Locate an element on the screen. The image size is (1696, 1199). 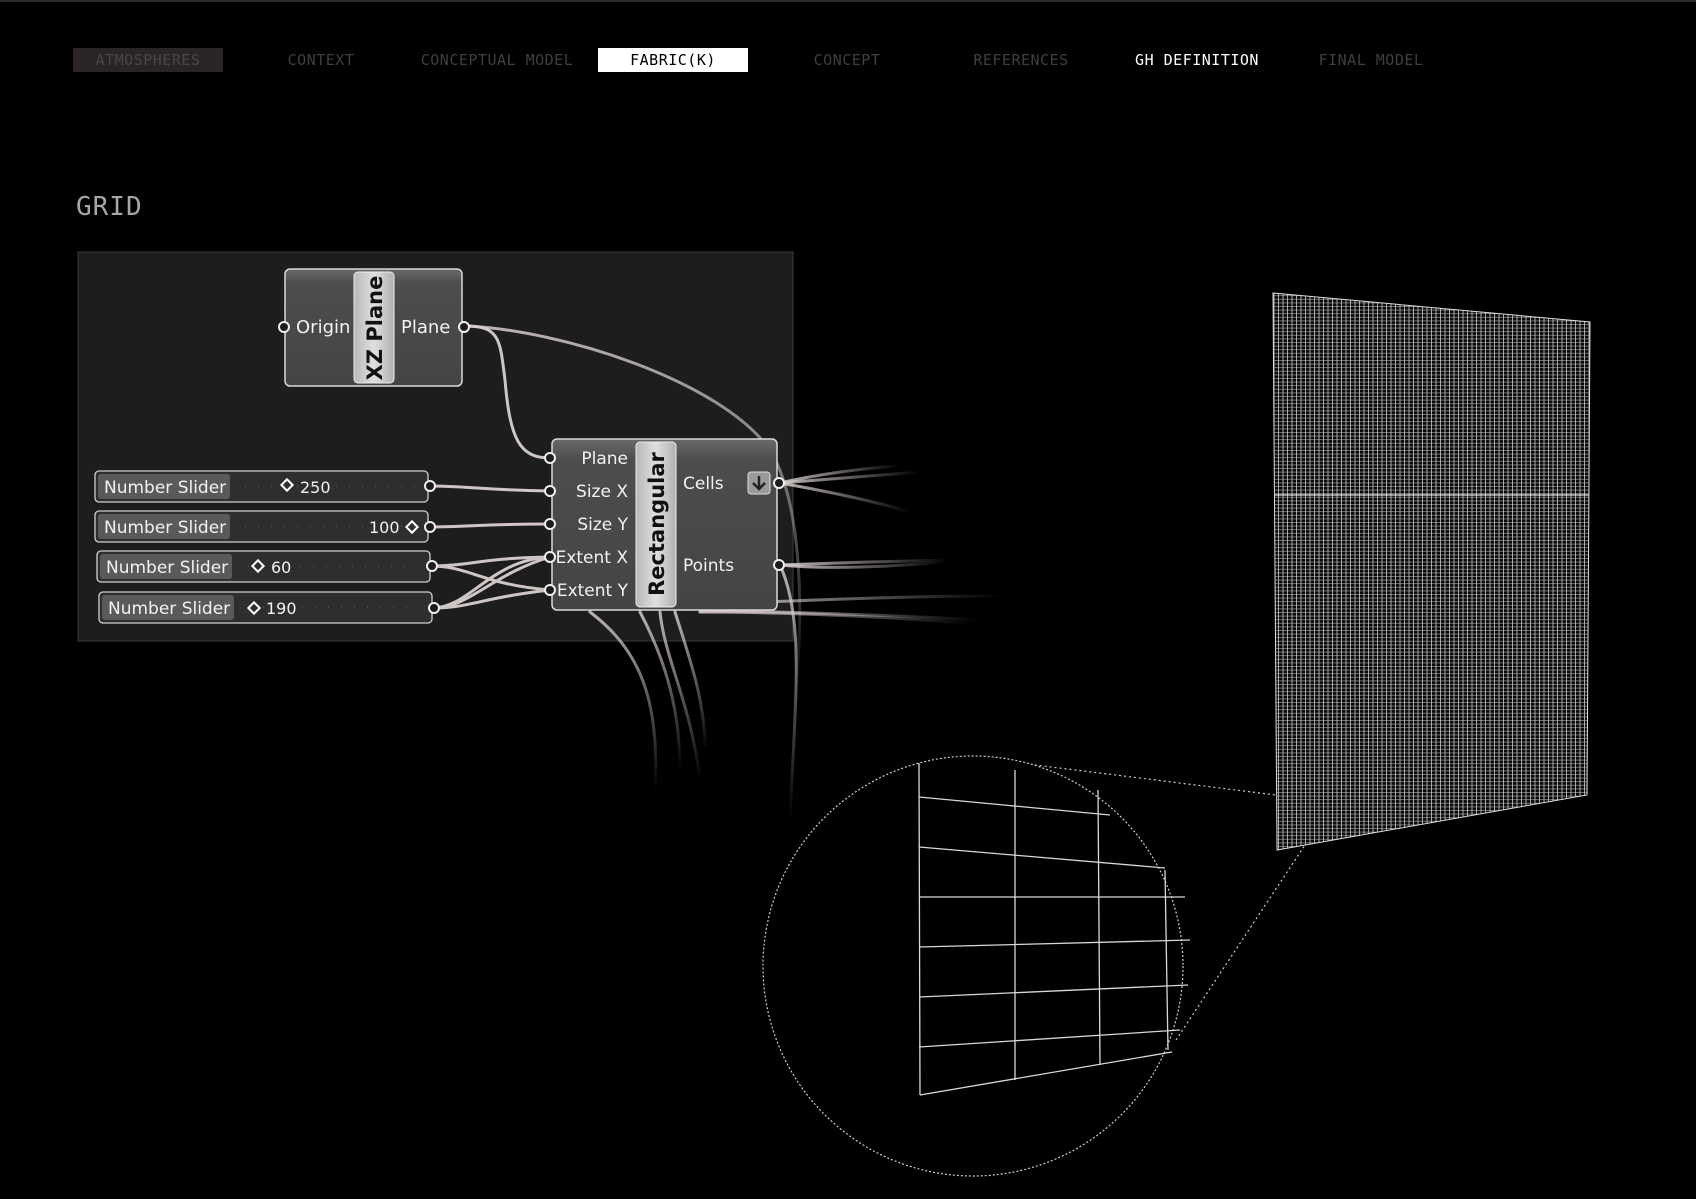
rect-grip-extent-y is located at coordinates (550, 590).